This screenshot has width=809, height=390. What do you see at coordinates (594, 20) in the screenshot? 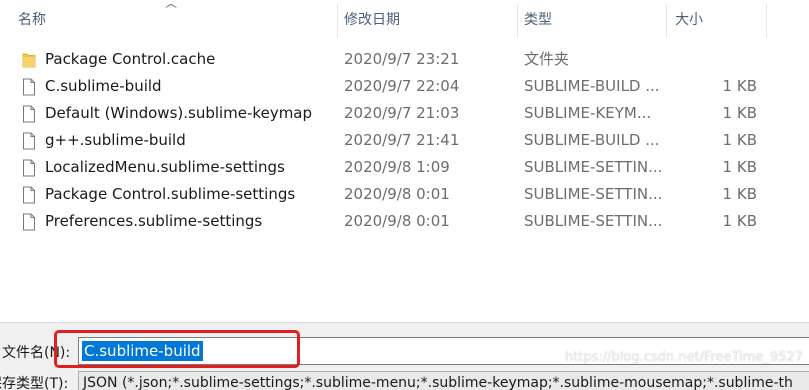
I see `column-header-type: 类型` at bounding box center [594, 20].